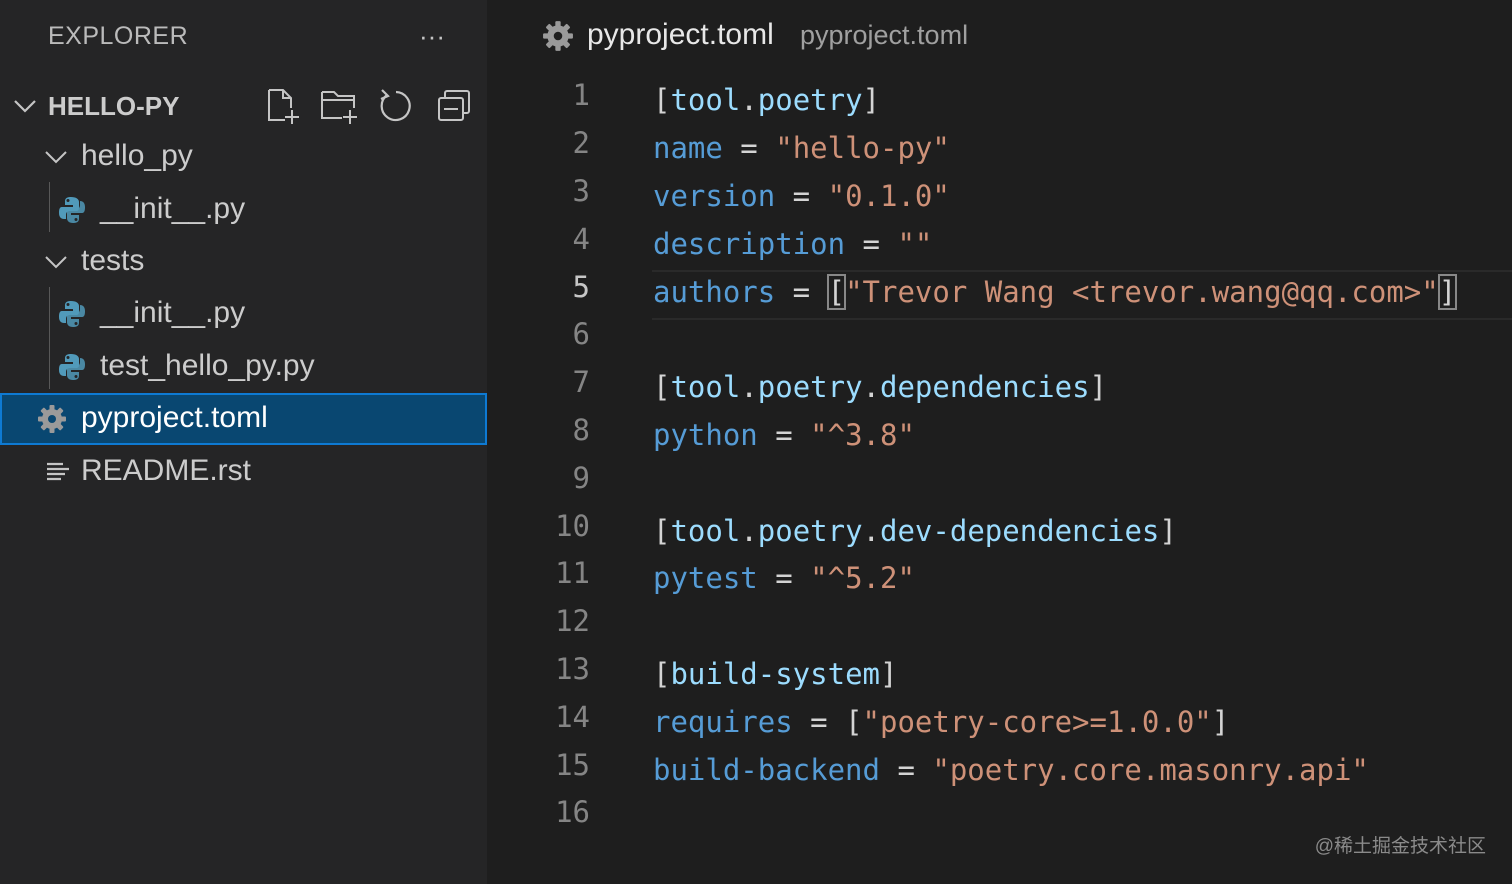 The image size is (1512, 884). What do you see at coordinates (1400, 846) in the screenshot?
I see `watermark: @稀土掘金技术社区` at bounding box center [1400, 846].